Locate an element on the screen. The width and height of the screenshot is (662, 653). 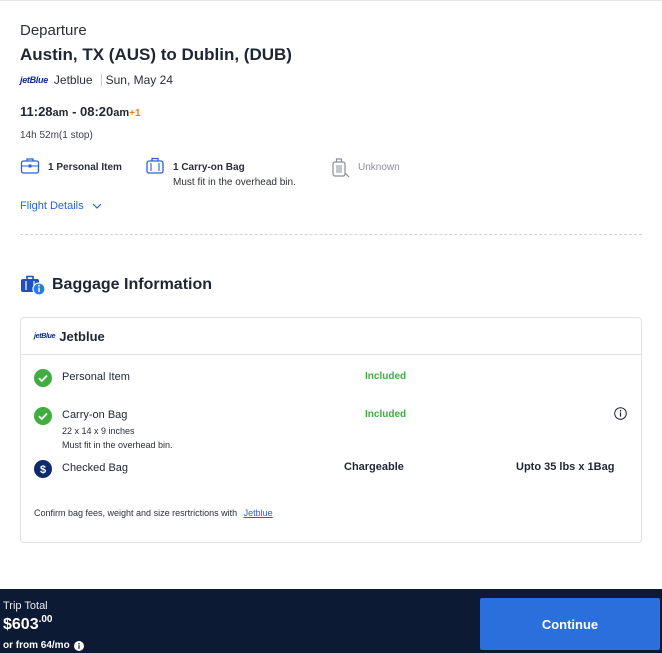
top-divider is located at coordinates (331, 0).